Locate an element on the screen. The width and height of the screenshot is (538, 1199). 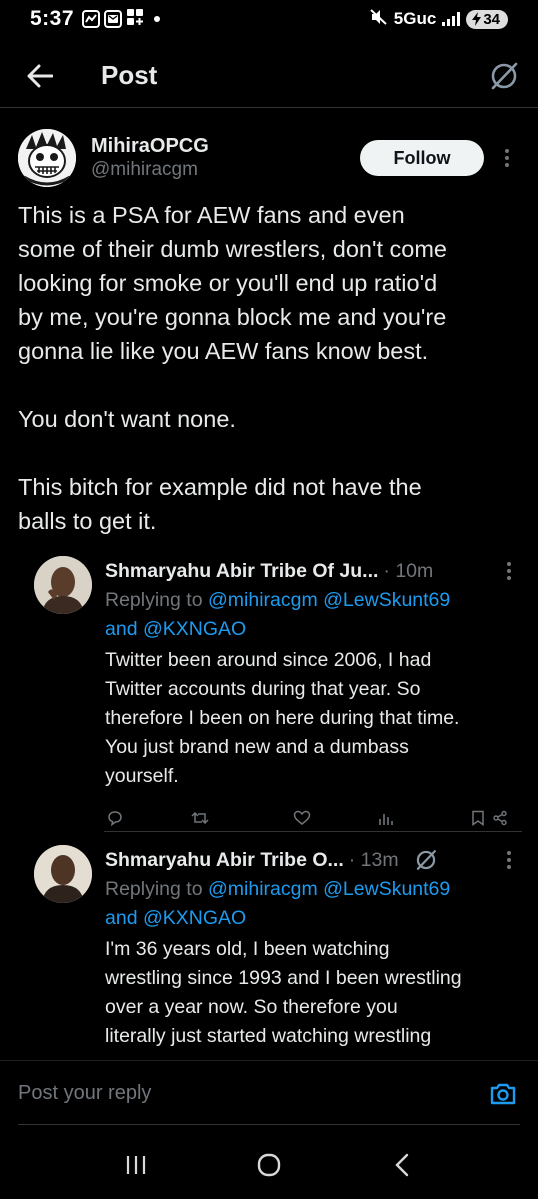
bookmark-button is located at coordinates (478, 818).